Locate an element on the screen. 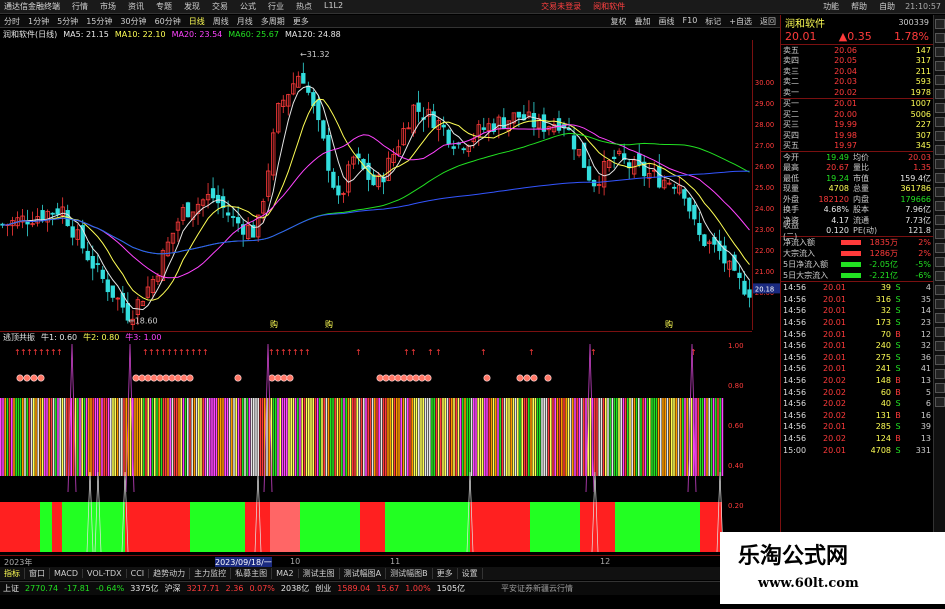 Image resolution: width=945 pixels, height=609 pixels. ask-row: 卖三 20.04 211 is located at coordinates (857, 71).